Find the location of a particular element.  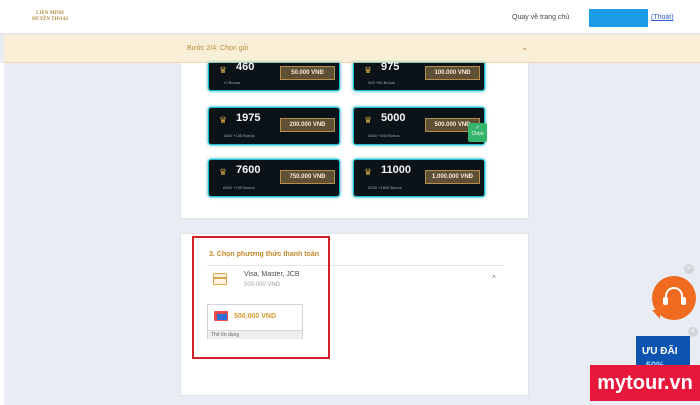

package-price-button: 750.000 VNĐ is located at coordinates (307, 177).